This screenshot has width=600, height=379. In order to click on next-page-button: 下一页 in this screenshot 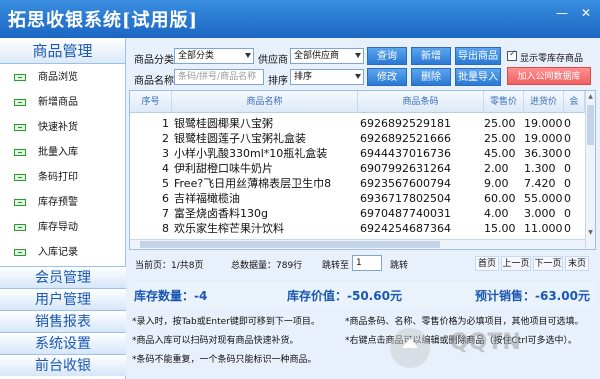, I will do `click(548, 263)`.